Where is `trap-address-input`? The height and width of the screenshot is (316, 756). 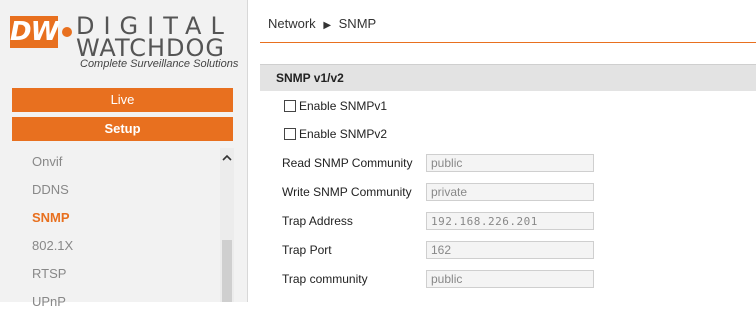 trap-address-input is located at coordinates (510, 221).